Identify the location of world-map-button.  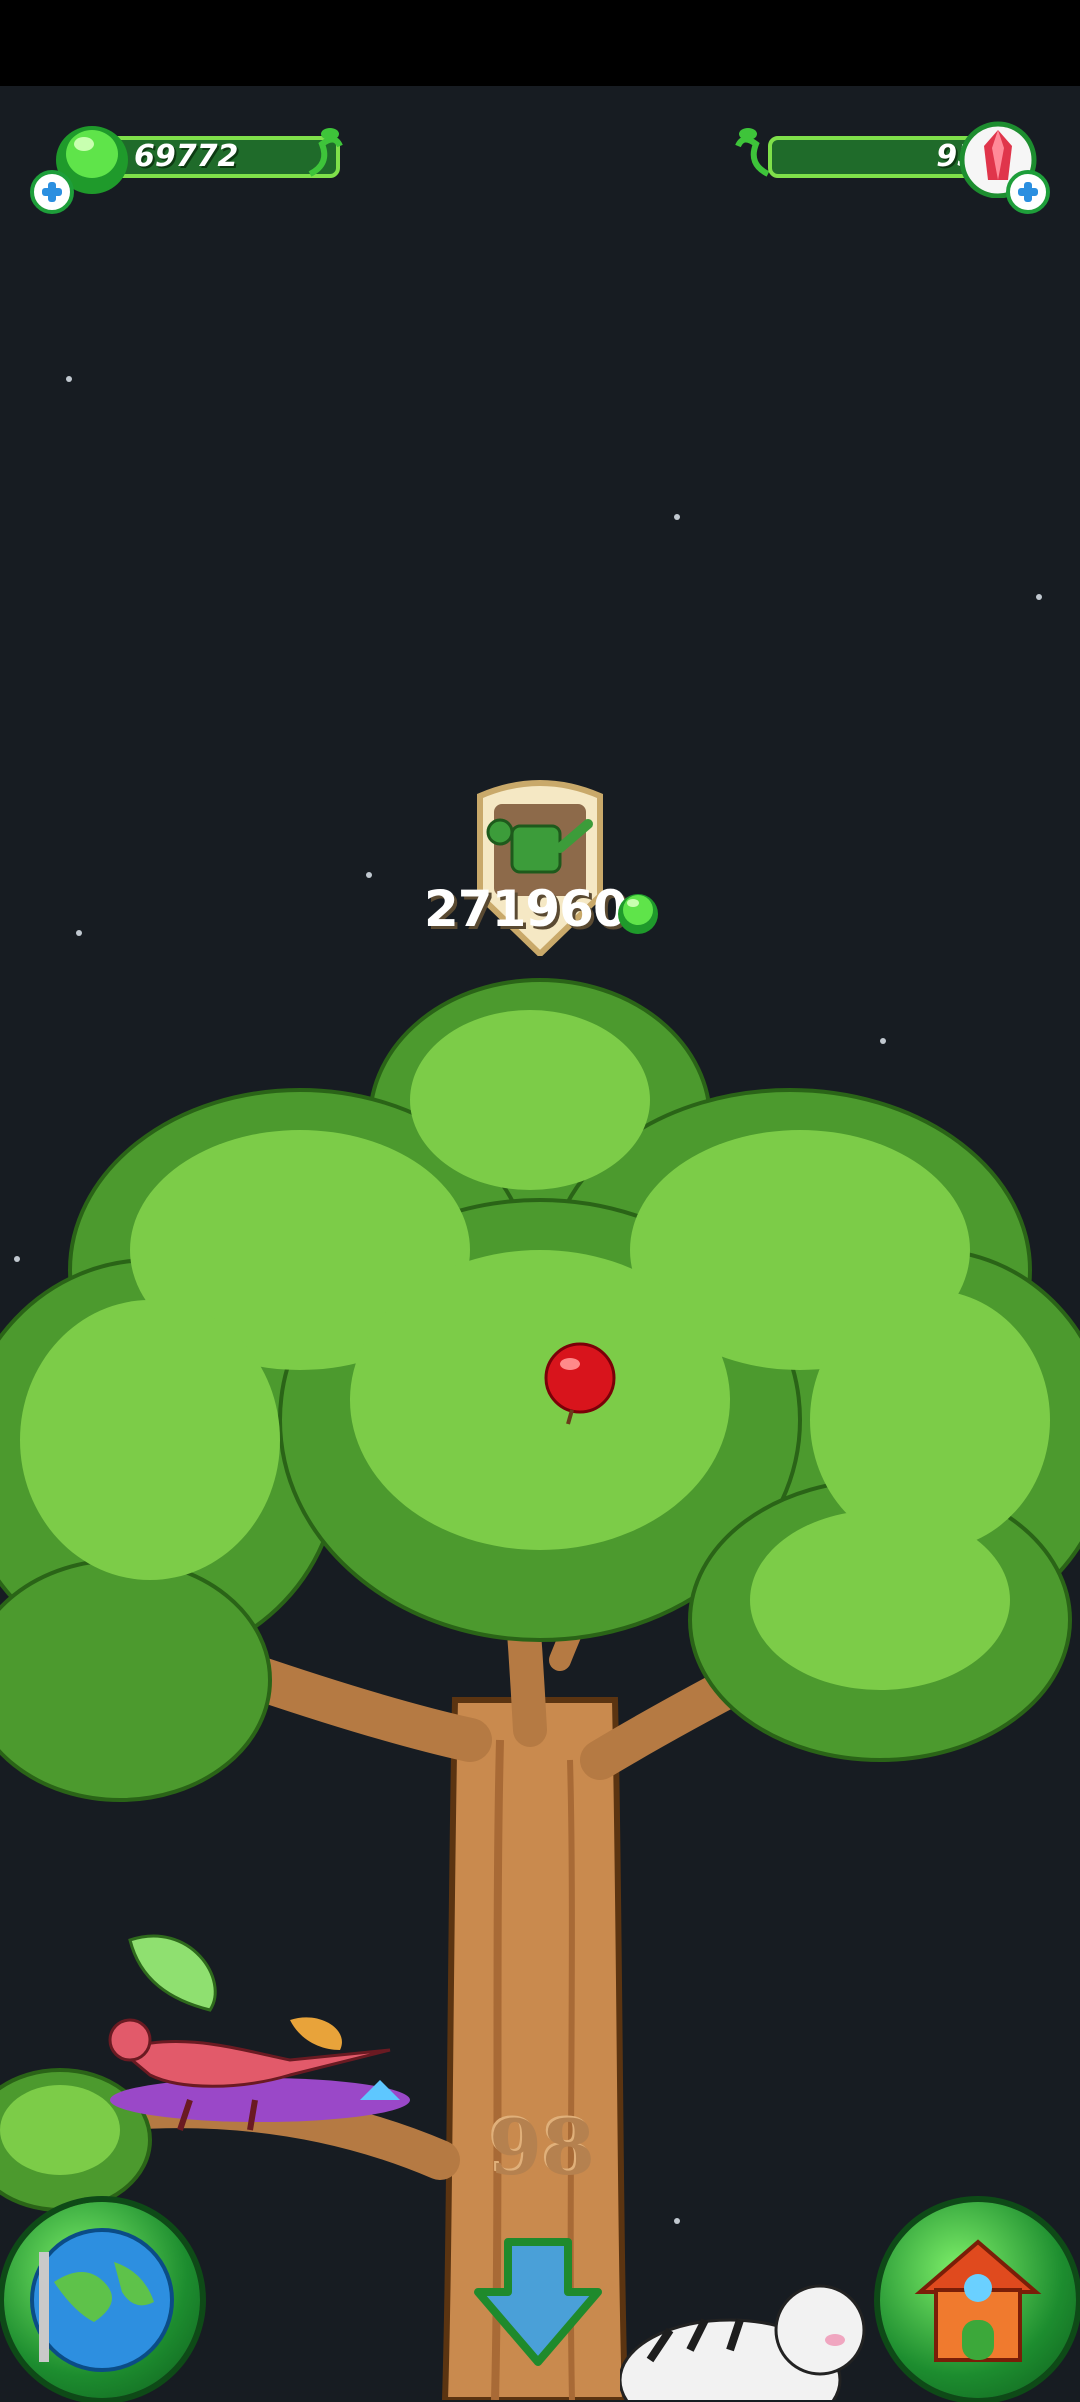
(102, 2300).